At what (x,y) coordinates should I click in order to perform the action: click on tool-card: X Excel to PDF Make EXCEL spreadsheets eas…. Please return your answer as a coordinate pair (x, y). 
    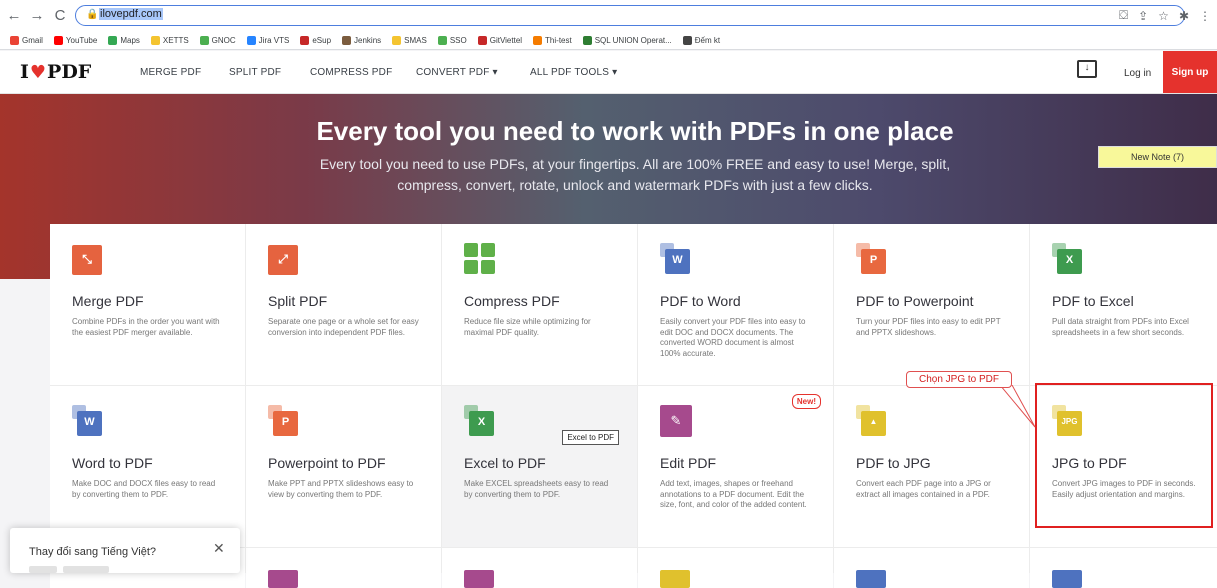
    Looking at the image, I should click on (539, 466).